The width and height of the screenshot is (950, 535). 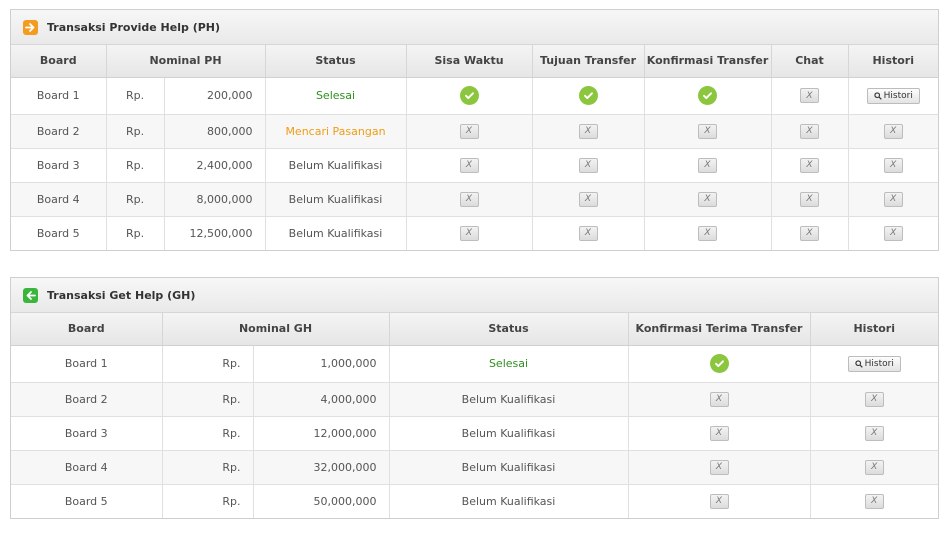 What do you see at coordinates (215, 199) in the screenshot?
I see `amount-cell: 8,000,000` at bounding box center [215, 199].